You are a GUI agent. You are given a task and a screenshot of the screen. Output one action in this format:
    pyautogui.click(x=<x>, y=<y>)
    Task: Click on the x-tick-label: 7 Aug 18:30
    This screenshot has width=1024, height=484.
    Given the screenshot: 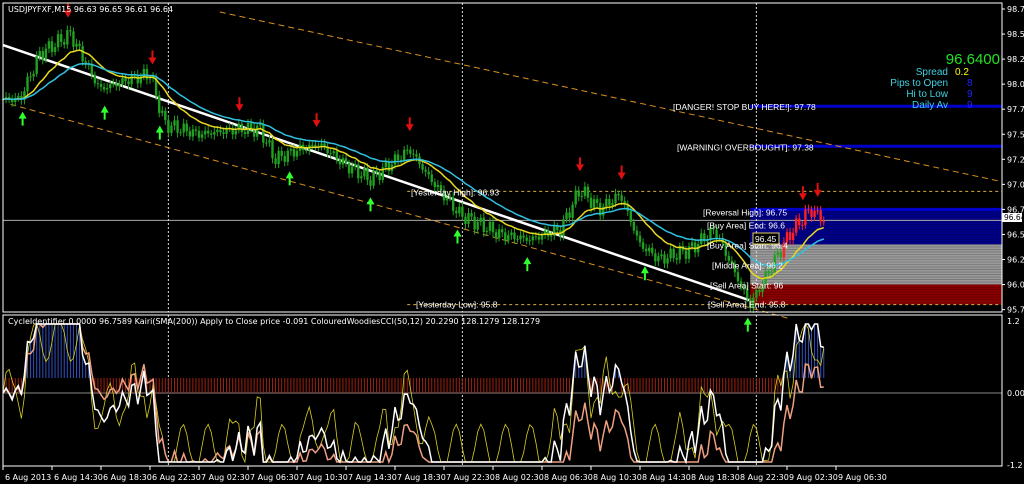 What is the action you would take?
    pyautogui.click(x=421, y=477)
    